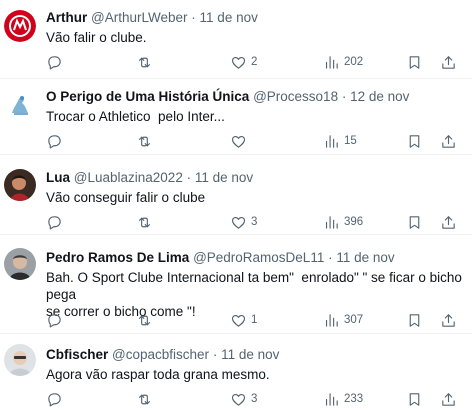 This screenshot has height=410, width=472. I want to click on tweet-actions: 3 396, so click(254, 222).